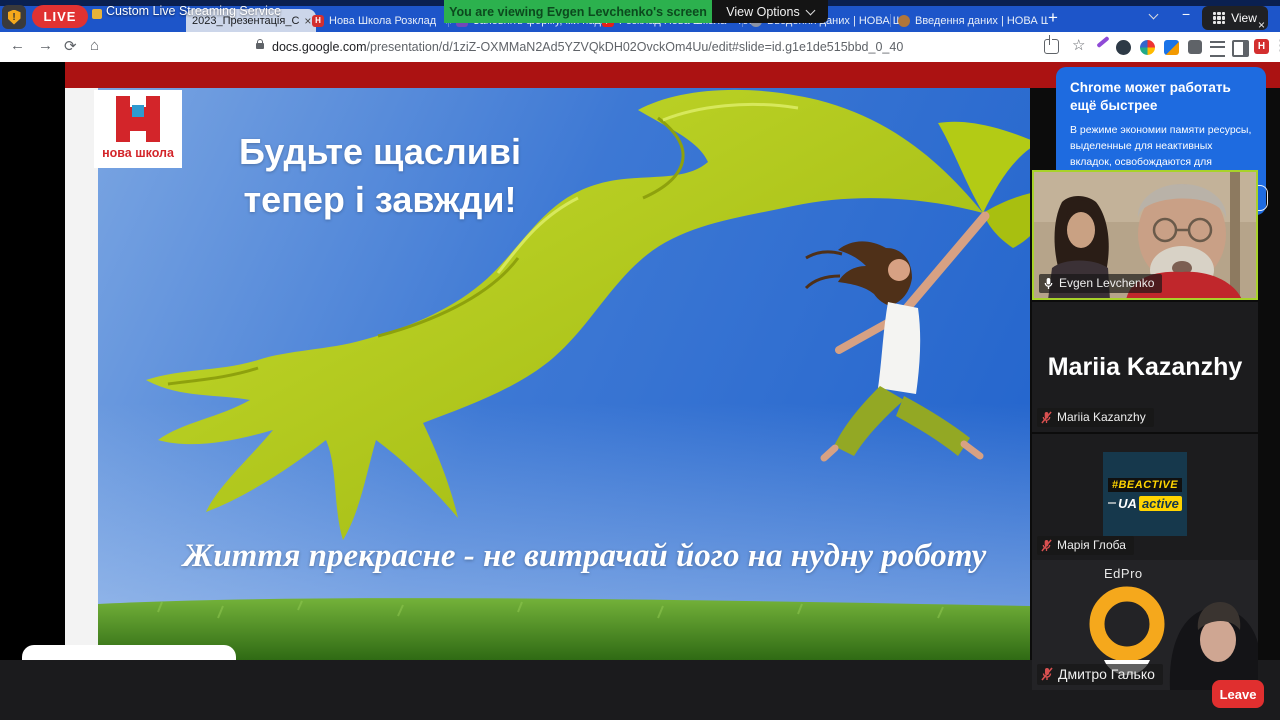 The height and width of the screenshot is (720, 1280). Describe the element at coordinates (1145, 484) in the screenshot. I see `beactive-hashtag: #BEACTIVE` at that location.